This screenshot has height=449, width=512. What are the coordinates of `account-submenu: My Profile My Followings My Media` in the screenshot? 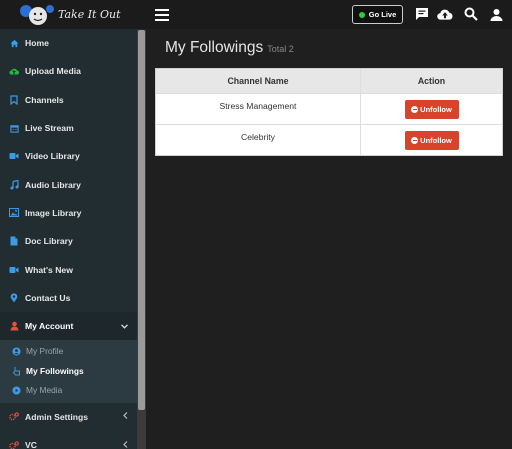 It's located at (73, 371).